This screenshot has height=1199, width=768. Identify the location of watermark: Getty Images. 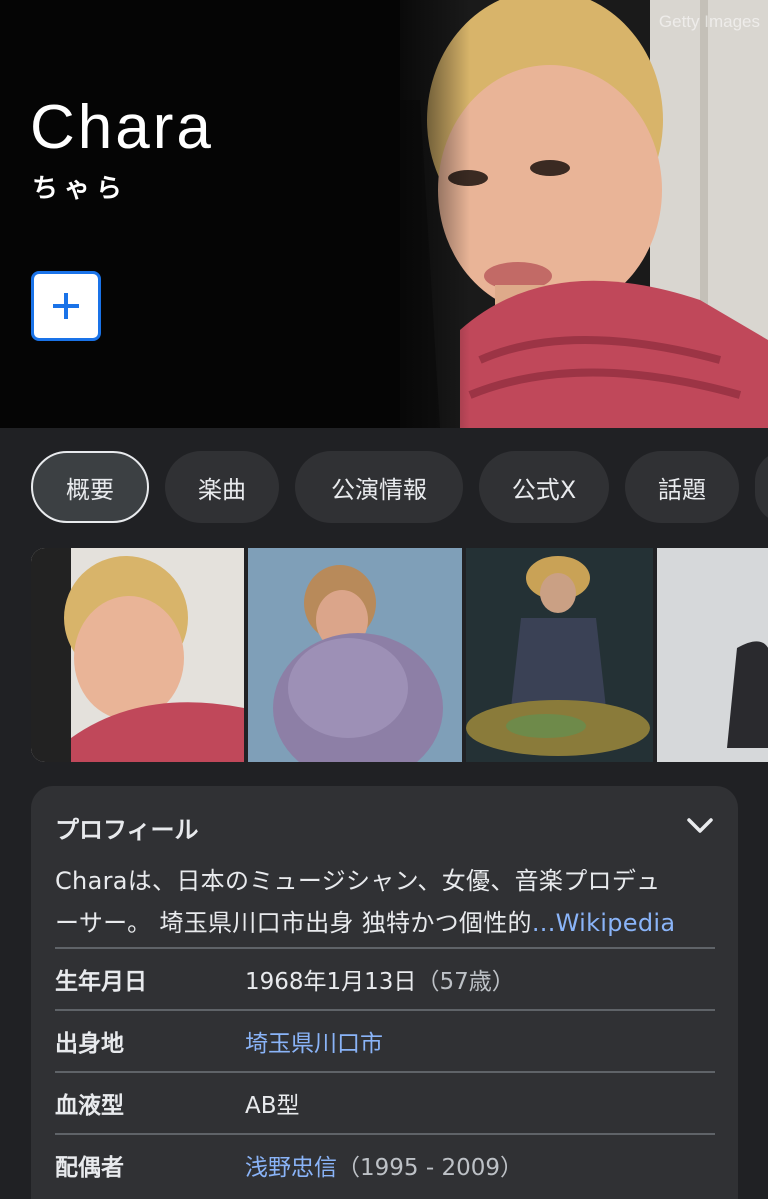
(709, 21).